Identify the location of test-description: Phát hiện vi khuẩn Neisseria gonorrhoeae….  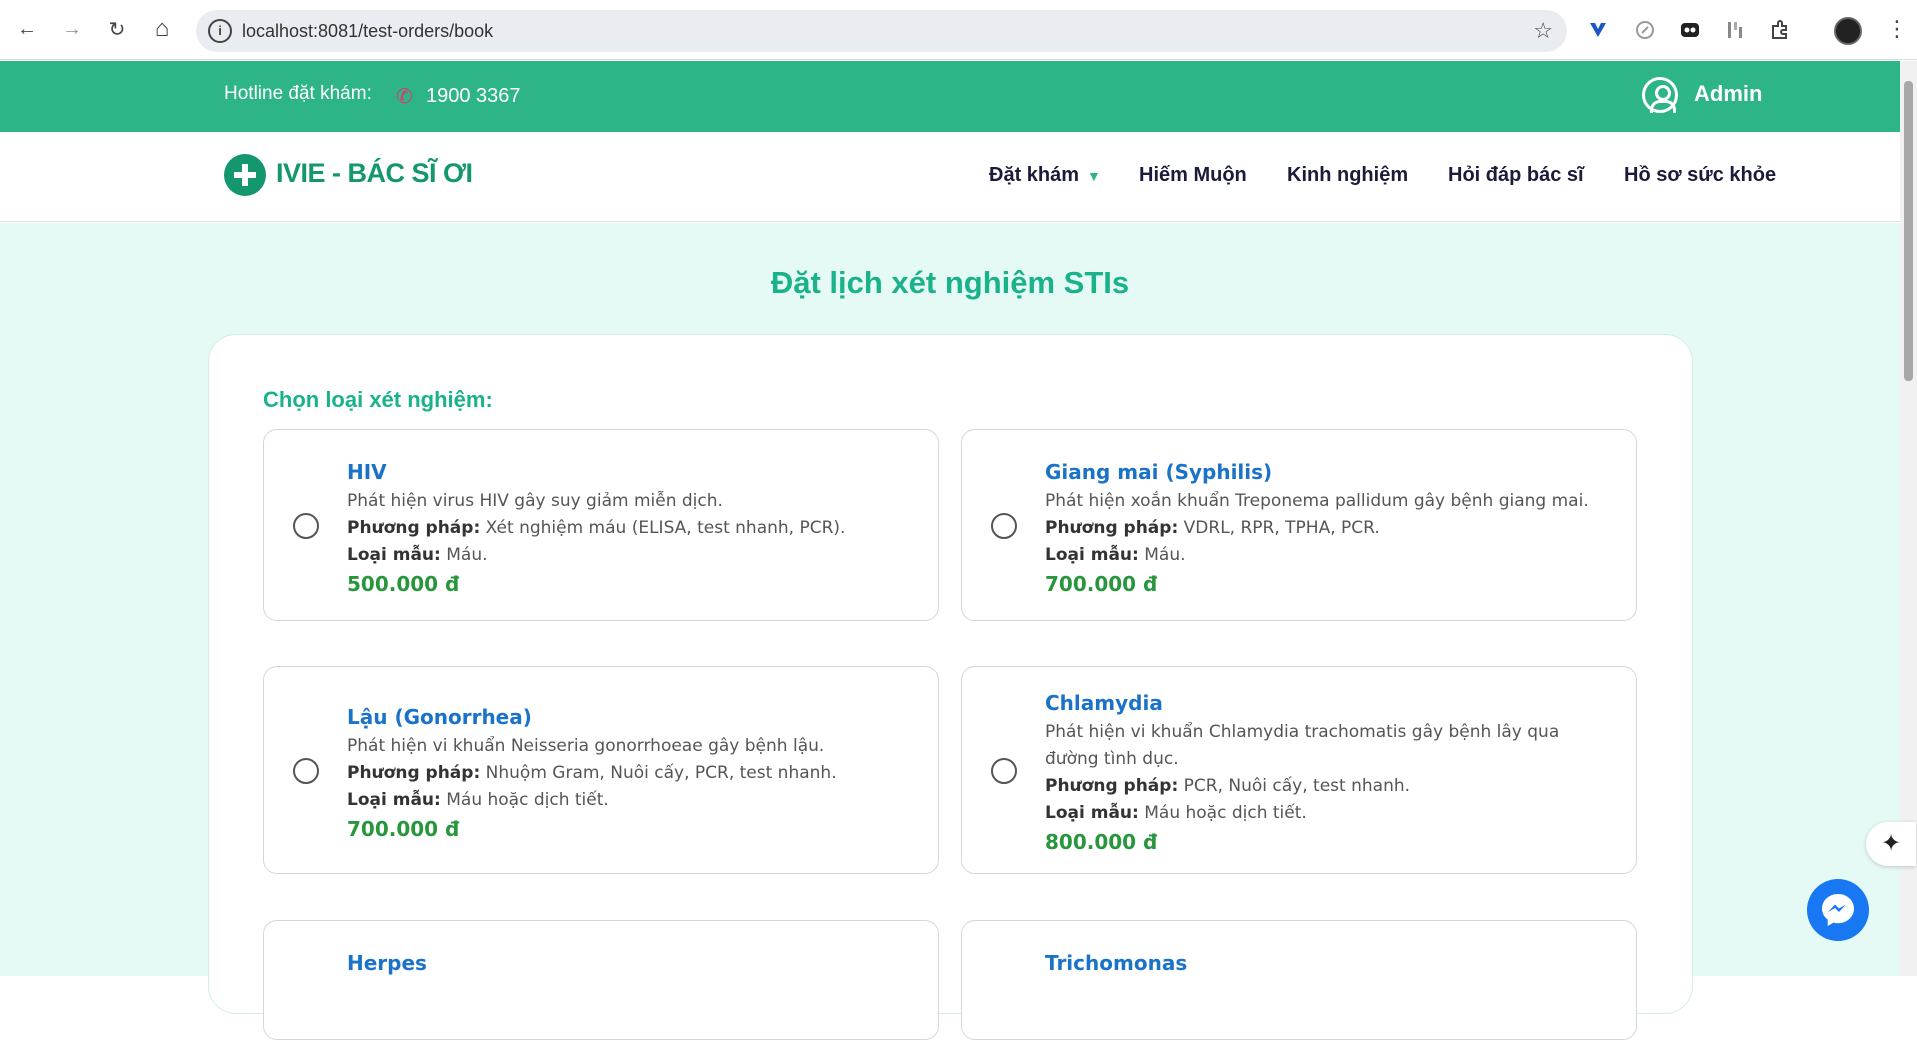
(586, 746).